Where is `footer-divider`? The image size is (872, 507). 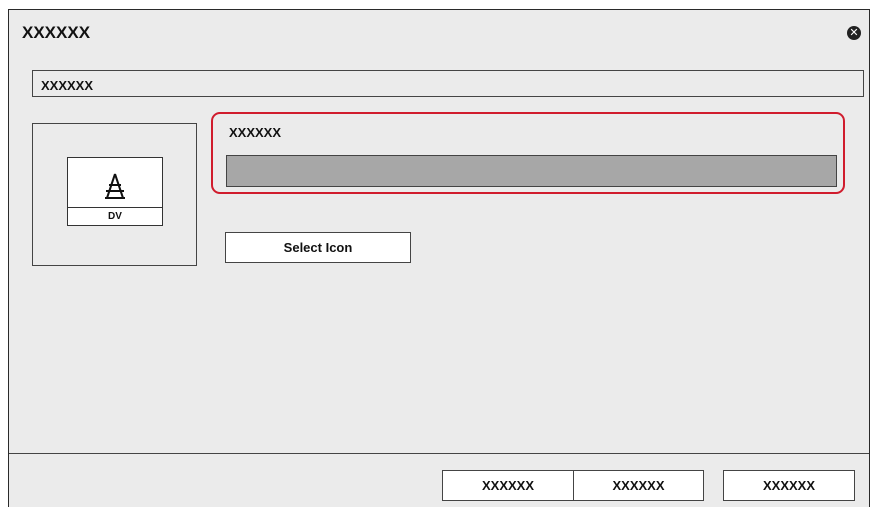
footer-divider is located at coordinates (439, 453).